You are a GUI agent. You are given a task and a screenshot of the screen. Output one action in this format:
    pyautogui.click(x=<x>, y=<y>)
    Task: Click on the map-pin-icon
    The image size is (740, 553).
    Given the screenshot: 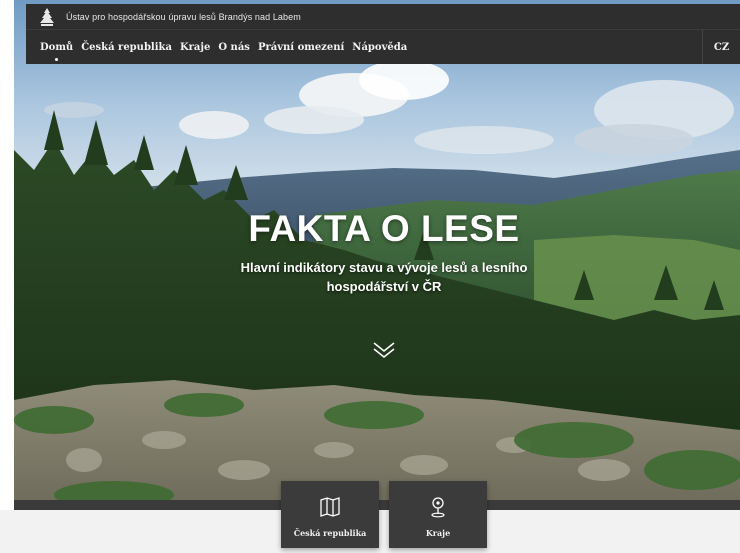 What is the action you would take?
    pyautogui.click(x=438, y=507)
    